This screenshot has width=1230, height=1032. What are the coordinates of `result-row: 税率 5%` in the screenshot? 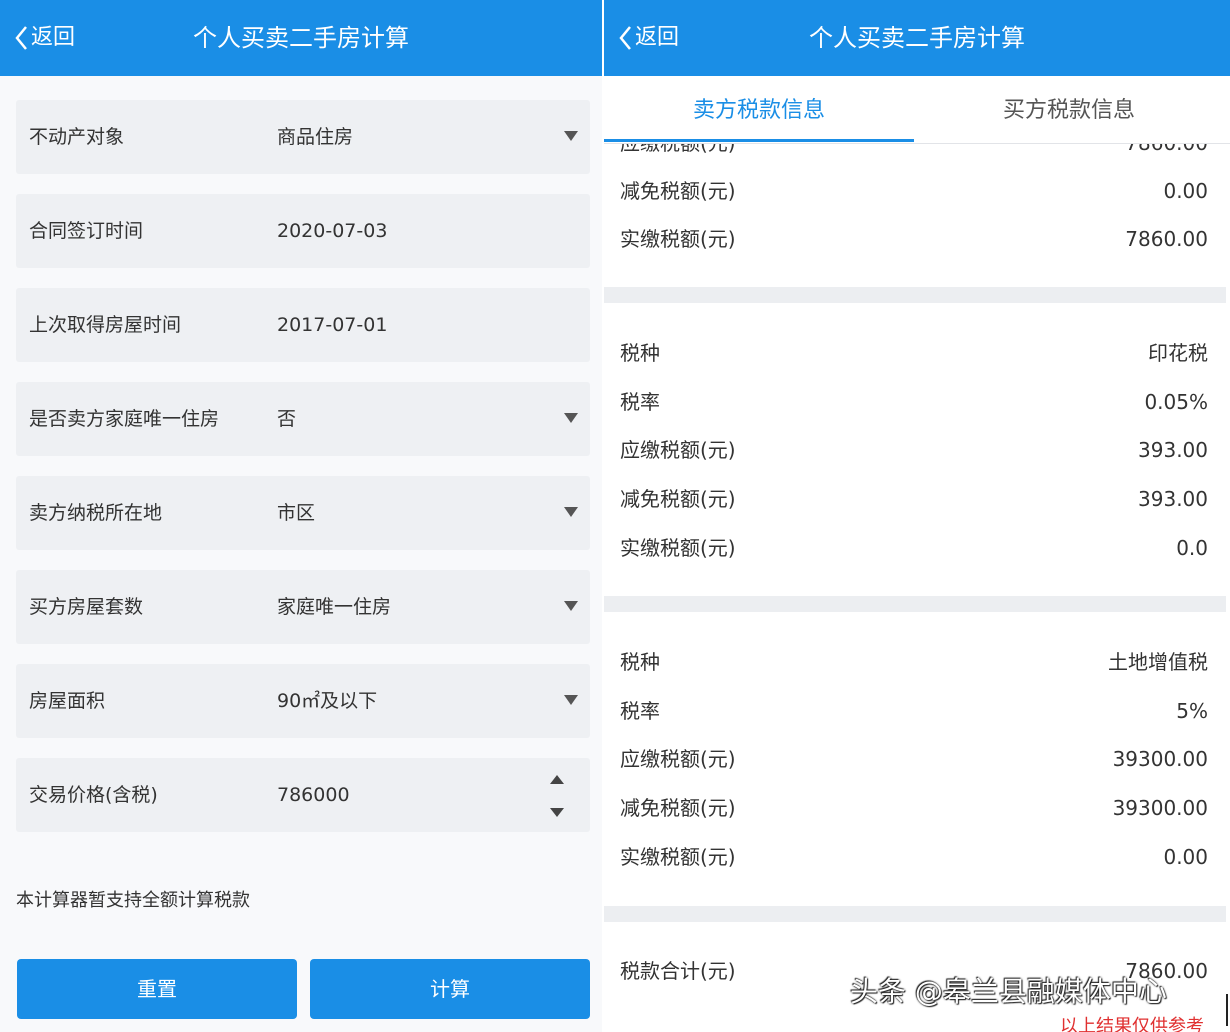 It's located at (914, 711).